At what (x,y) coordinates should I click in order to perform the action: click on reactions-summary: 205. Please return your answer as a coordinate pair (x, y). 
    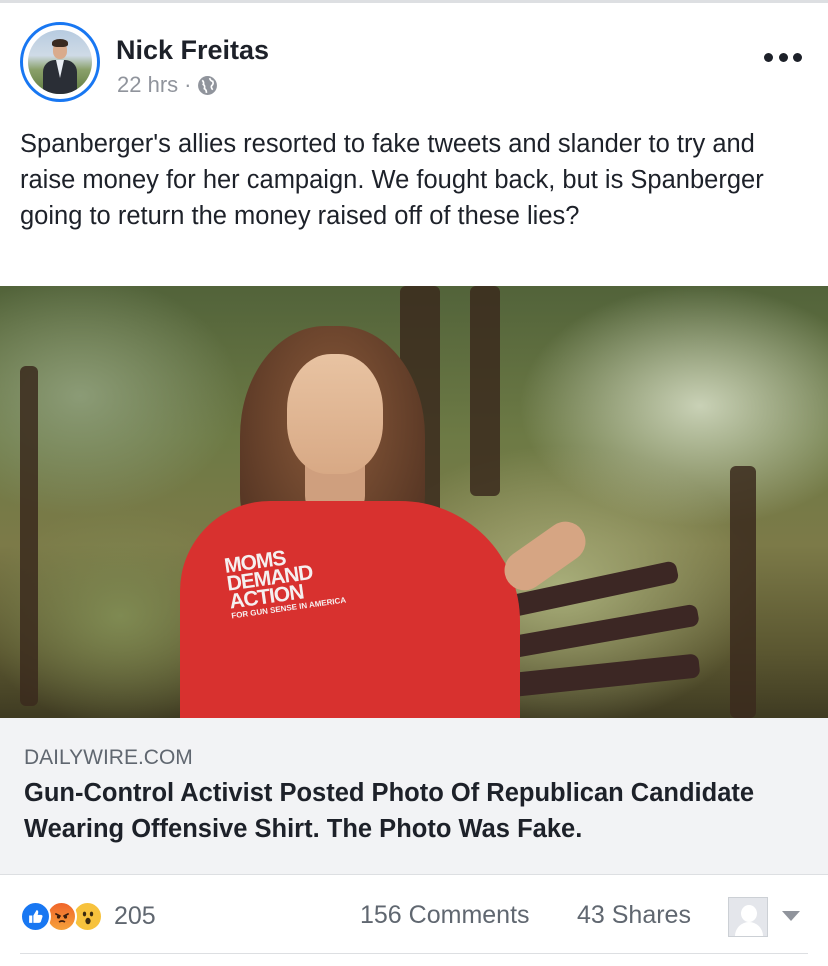
    Looking at the image, I should click on (88, 916).